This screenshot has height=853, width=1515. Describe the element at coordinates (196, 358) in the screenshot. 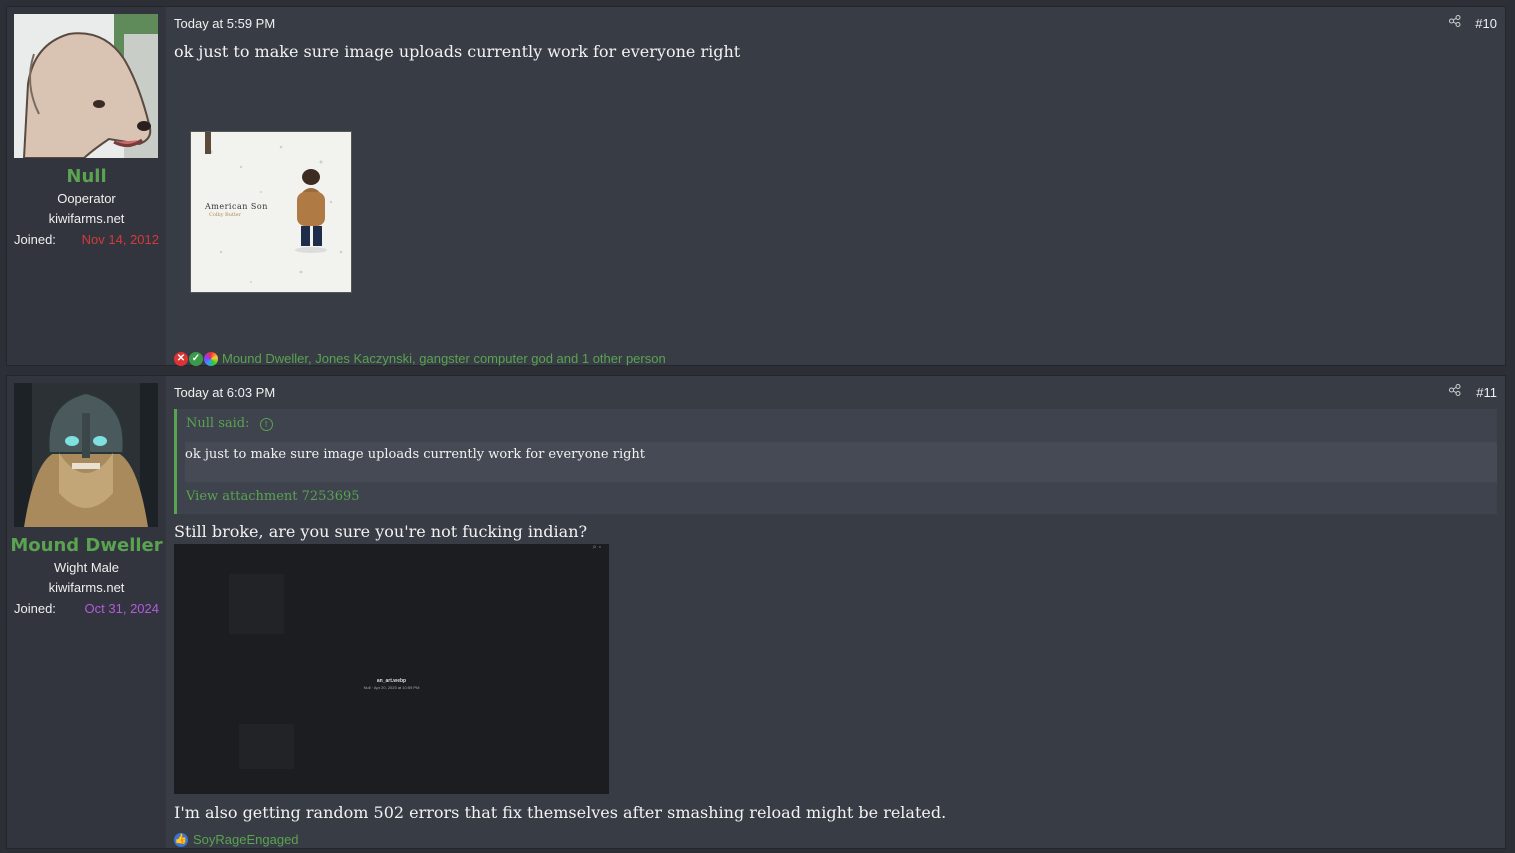

I see `check-icon: ✓` at that location.